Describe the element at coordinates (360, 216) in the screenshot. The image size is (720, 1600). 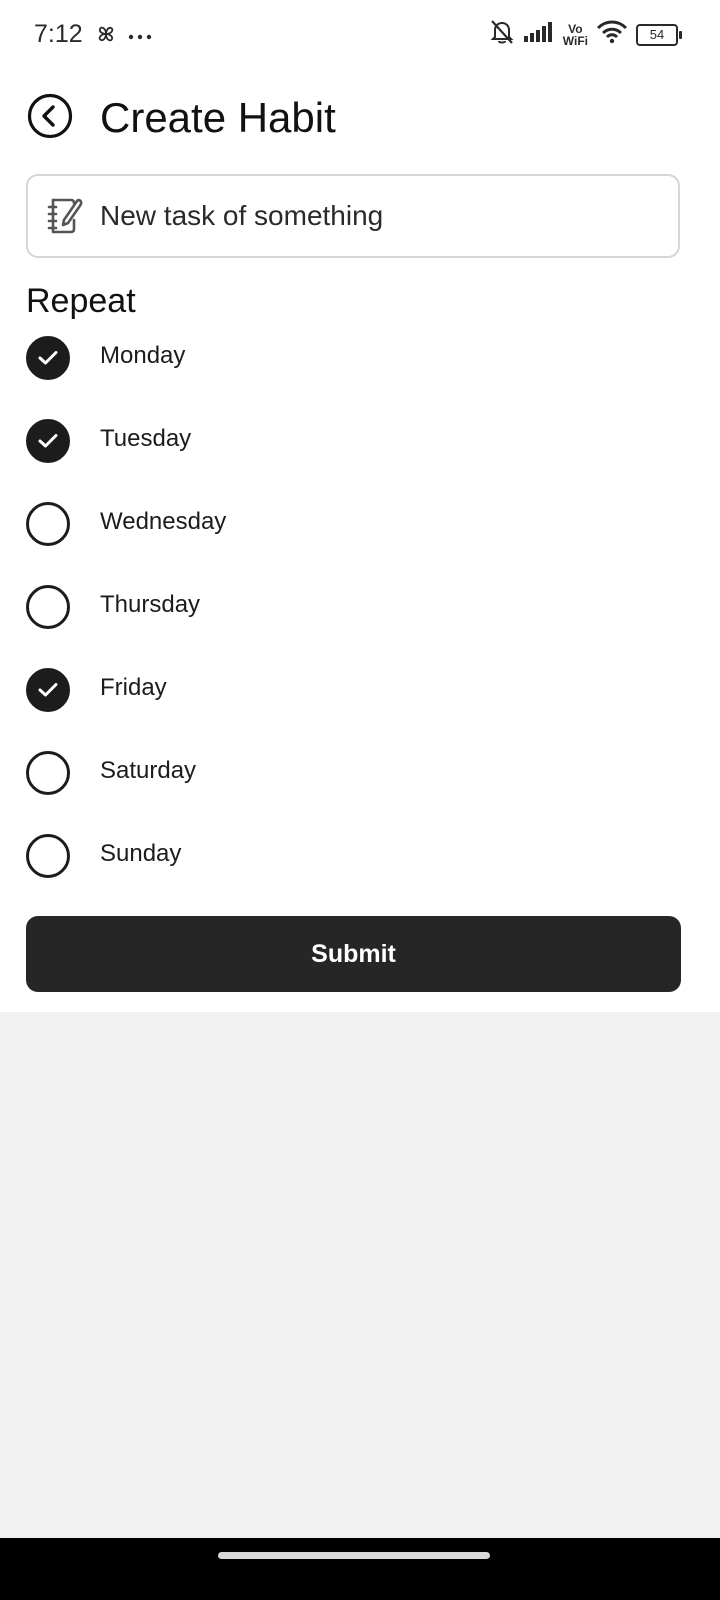
I see `task-name-input` at that location.